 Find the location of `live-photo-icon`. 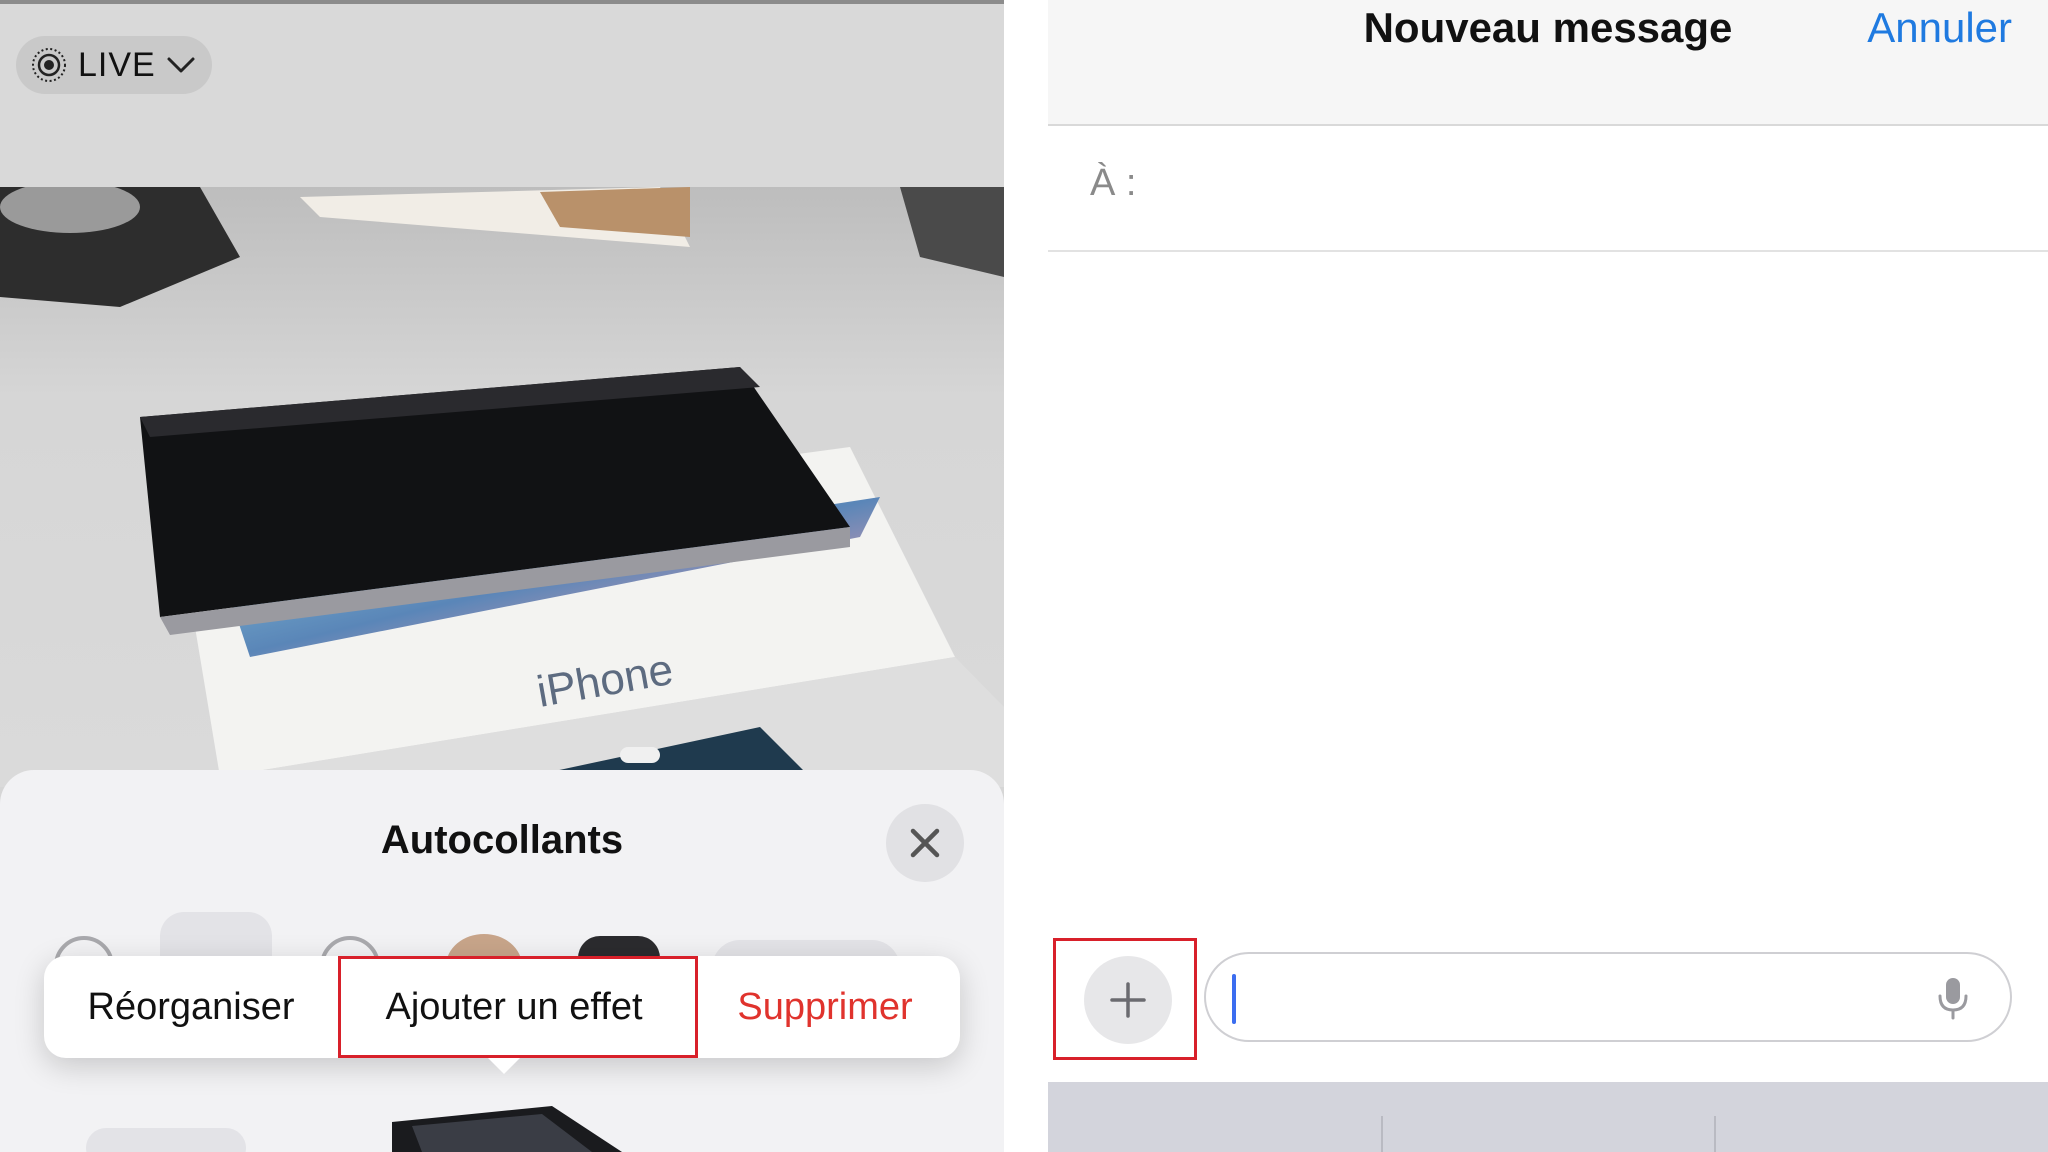

live-photo-icon is located at coordinates (49, 65).